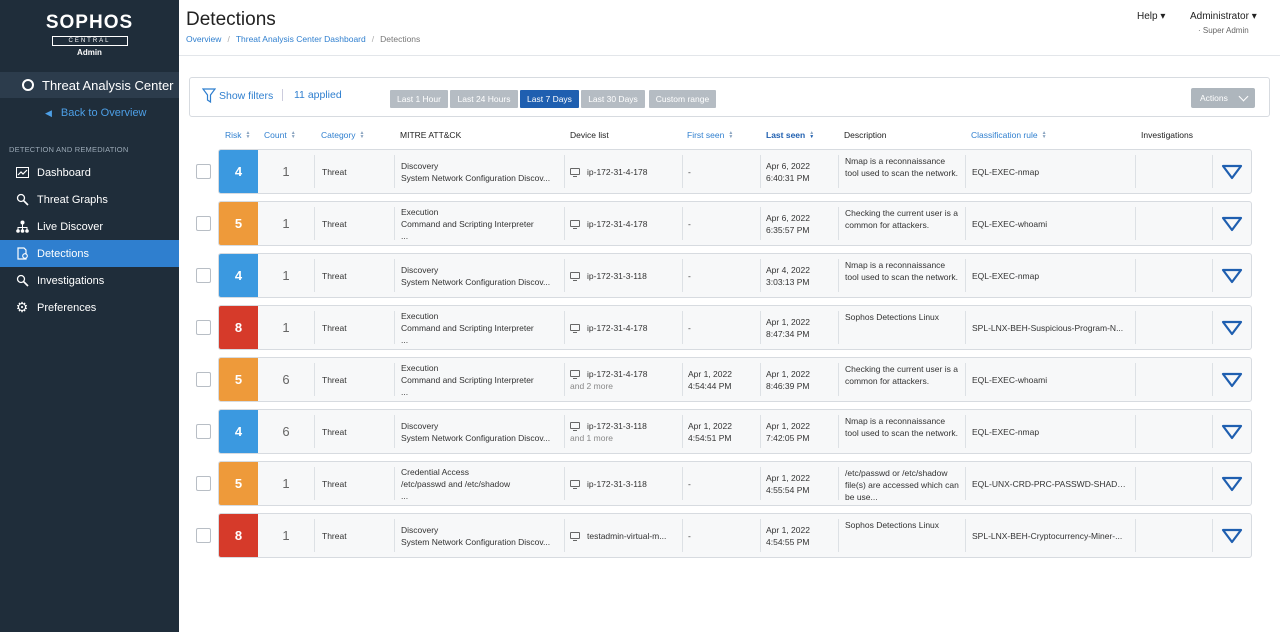  What do you see at coordinates (613, 99) in the screenshot?
I see `range-last-30-days: Last 30 Days` at bounding box center [613, 99].